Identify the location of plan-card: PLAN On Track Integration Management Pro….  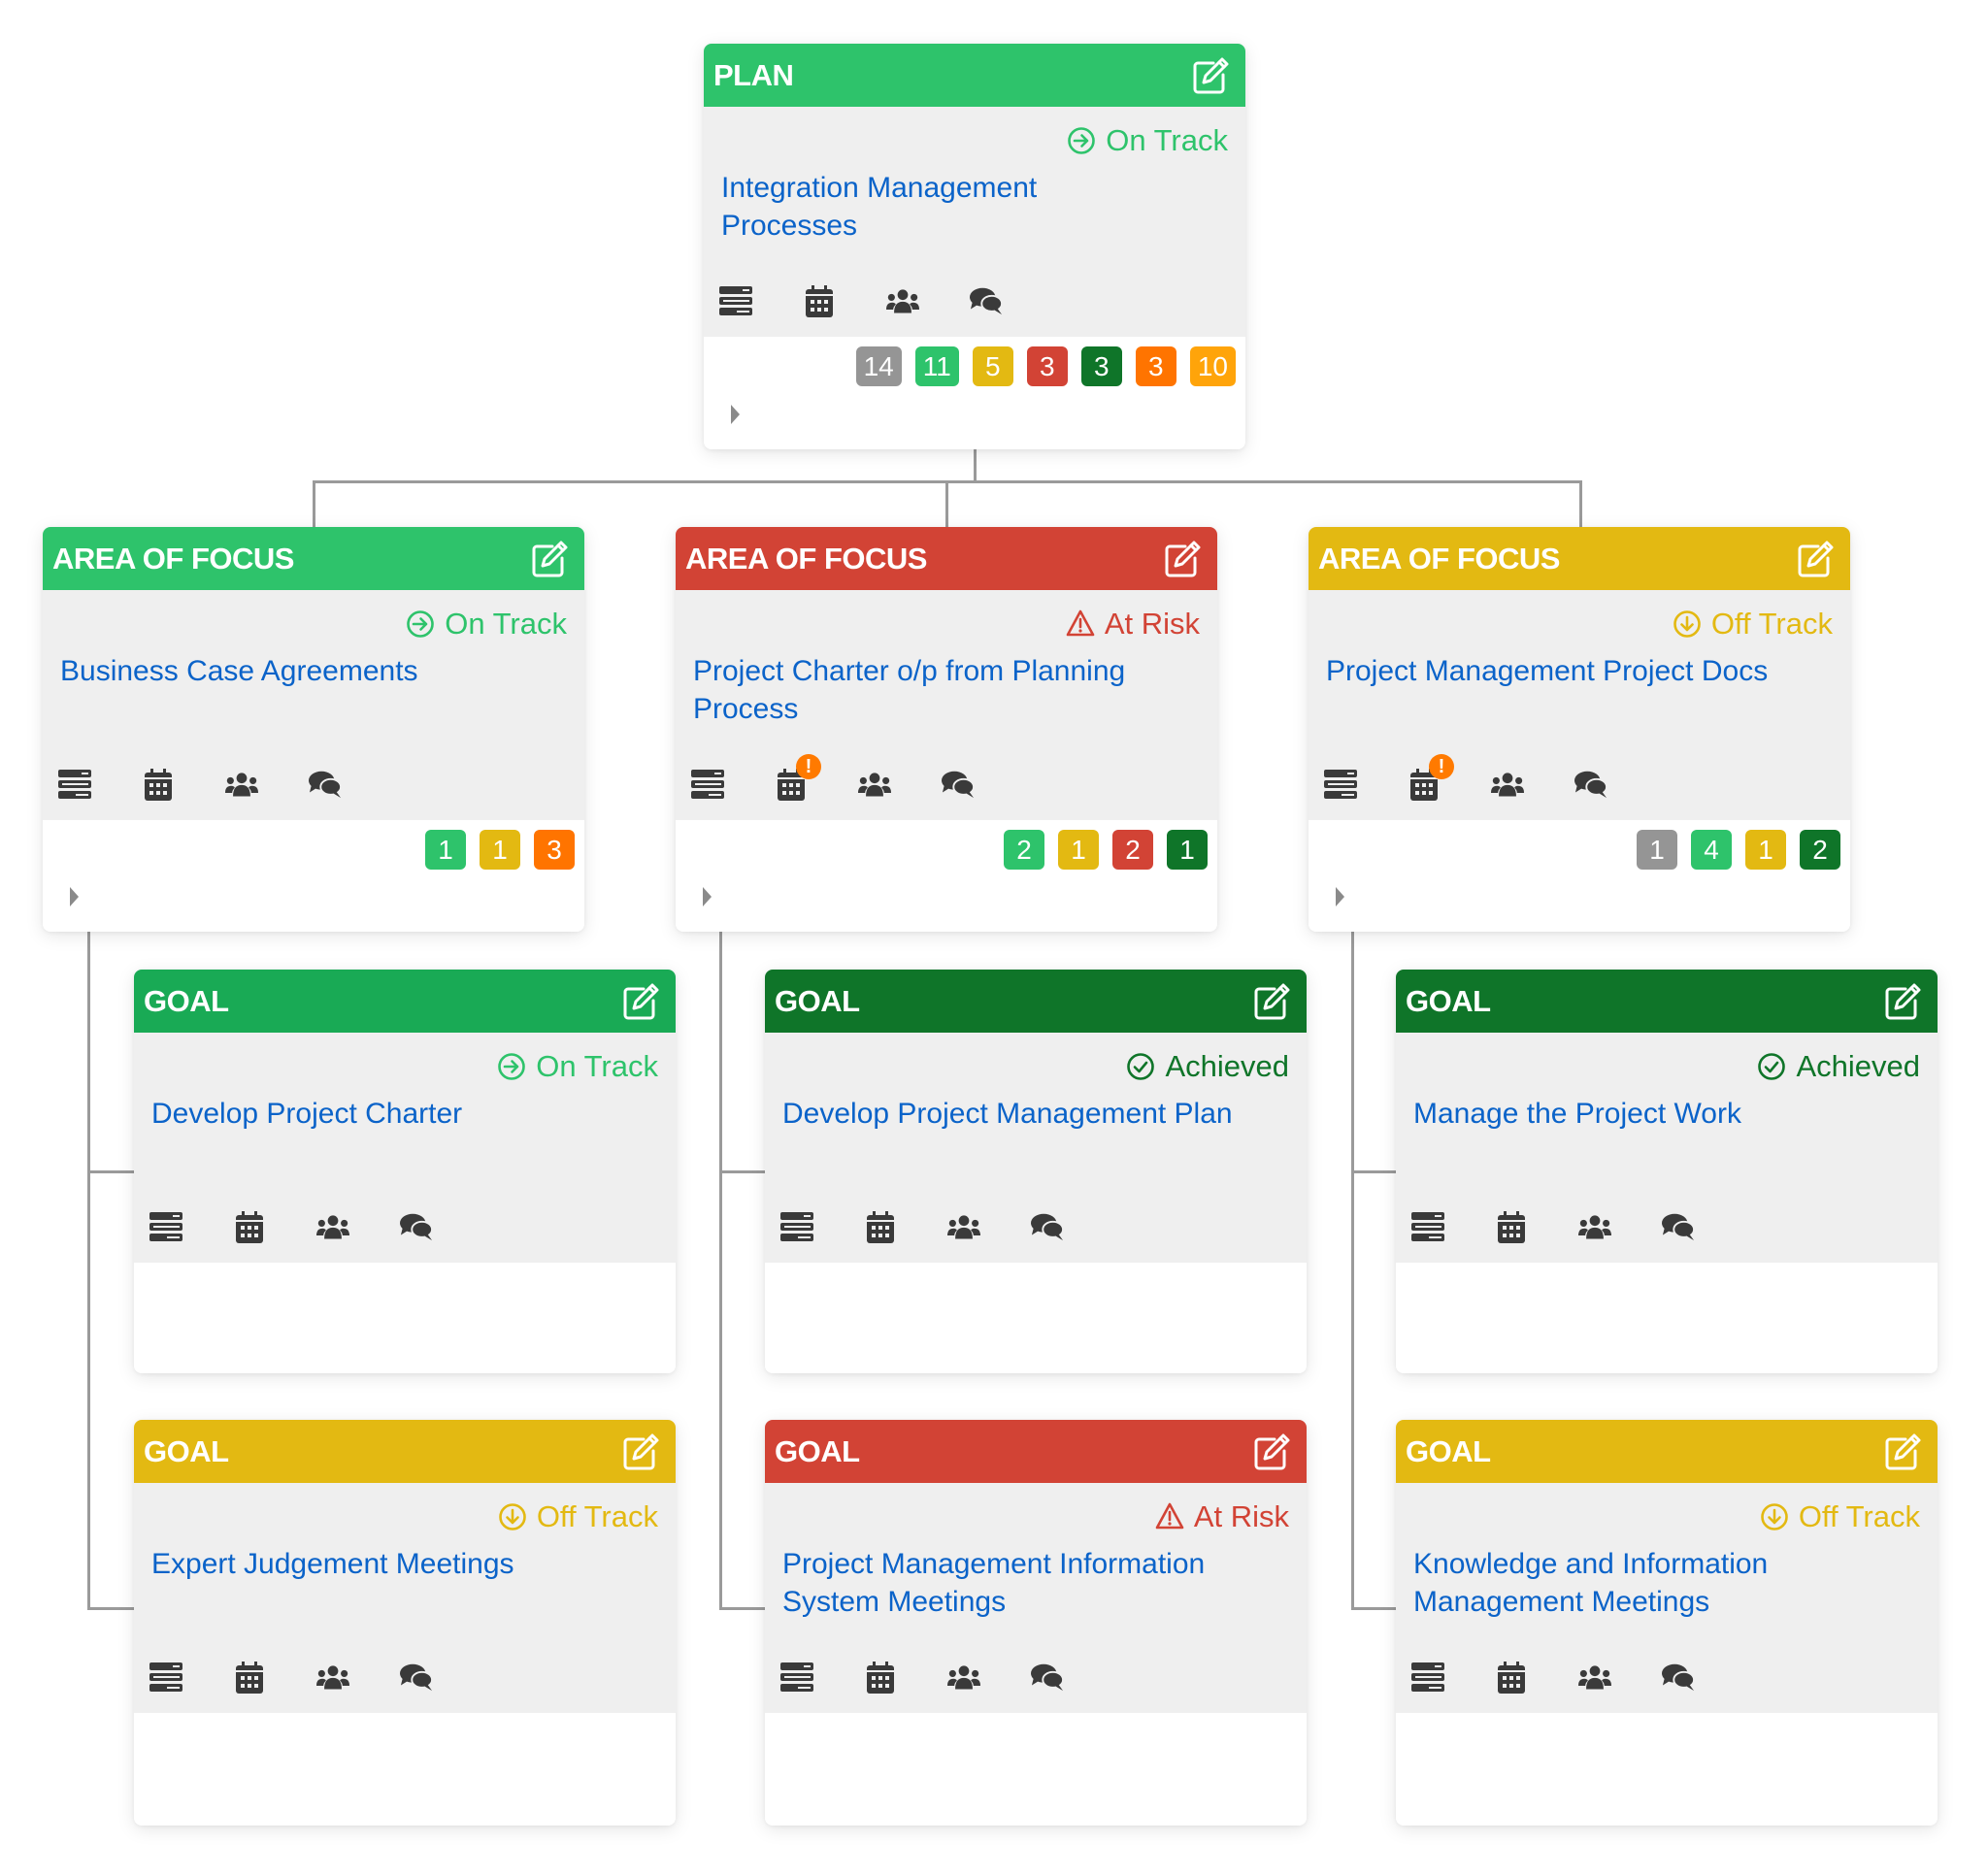
(975, 246).